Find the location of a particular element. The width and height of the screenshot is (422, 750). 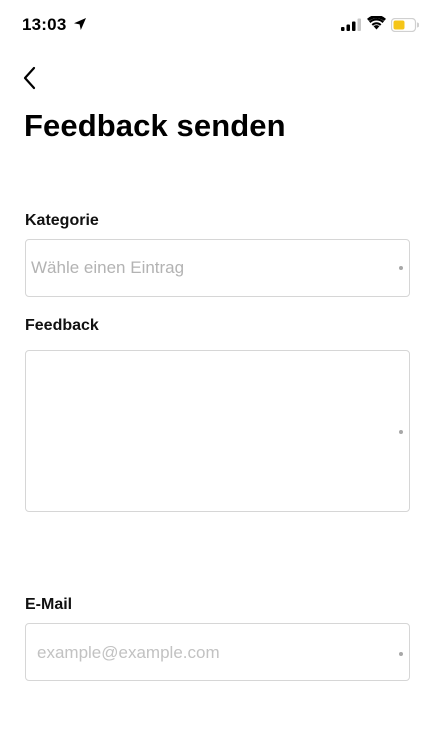

page-title: Feedback senden is located at coordinates (155, 125).